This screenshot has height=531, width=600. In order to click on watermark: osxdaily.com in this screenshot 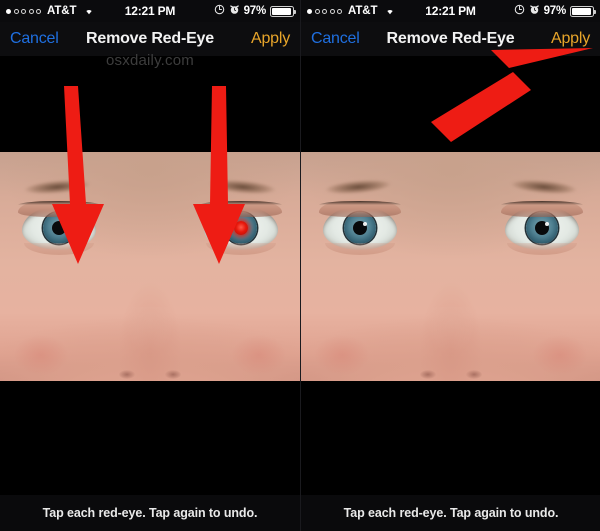, I will do `click(150, 60)`.